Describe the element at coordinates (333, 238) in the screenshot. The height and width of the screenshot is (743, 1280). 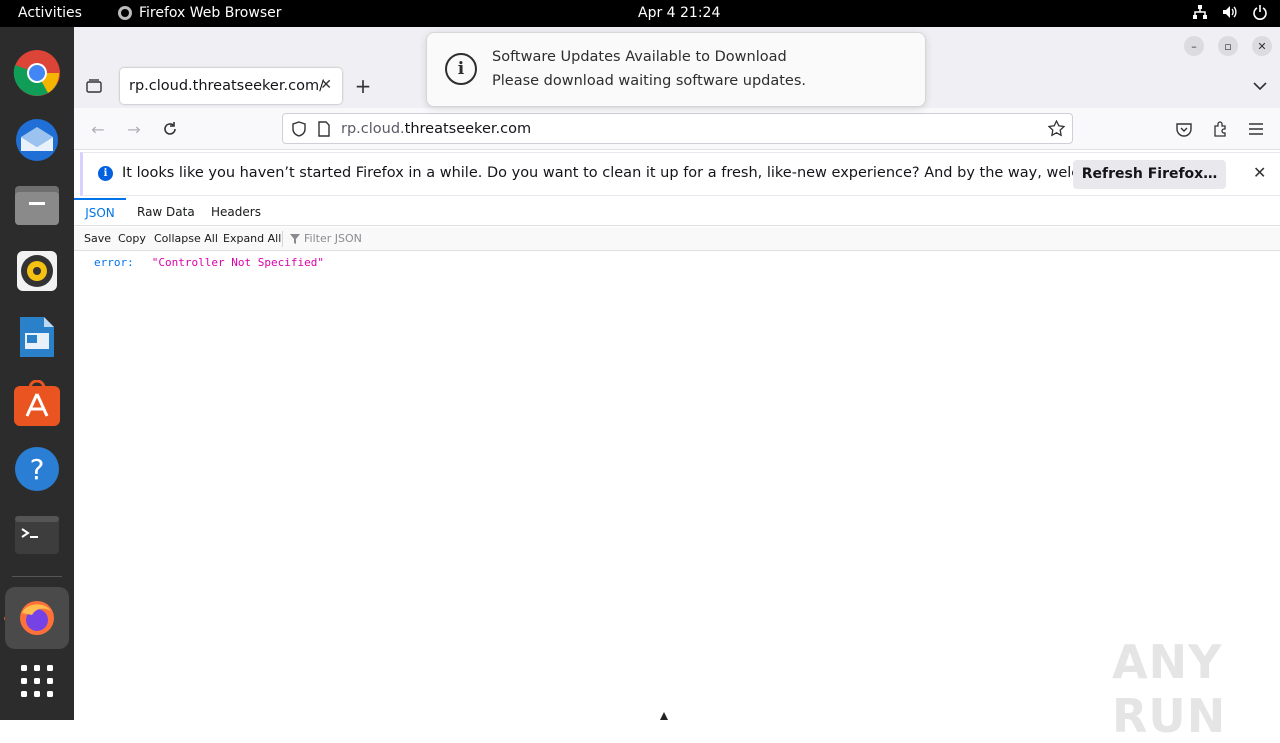
I see `filter-json-input: Filter JSON` at that location.